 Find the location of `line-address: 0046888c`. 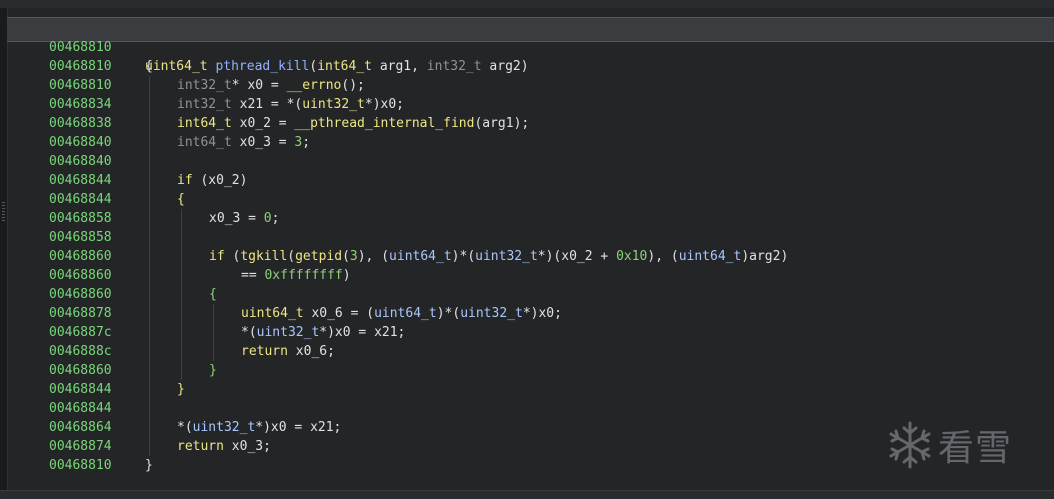

line-address: 0046888c is located at coordinates (80, 351).